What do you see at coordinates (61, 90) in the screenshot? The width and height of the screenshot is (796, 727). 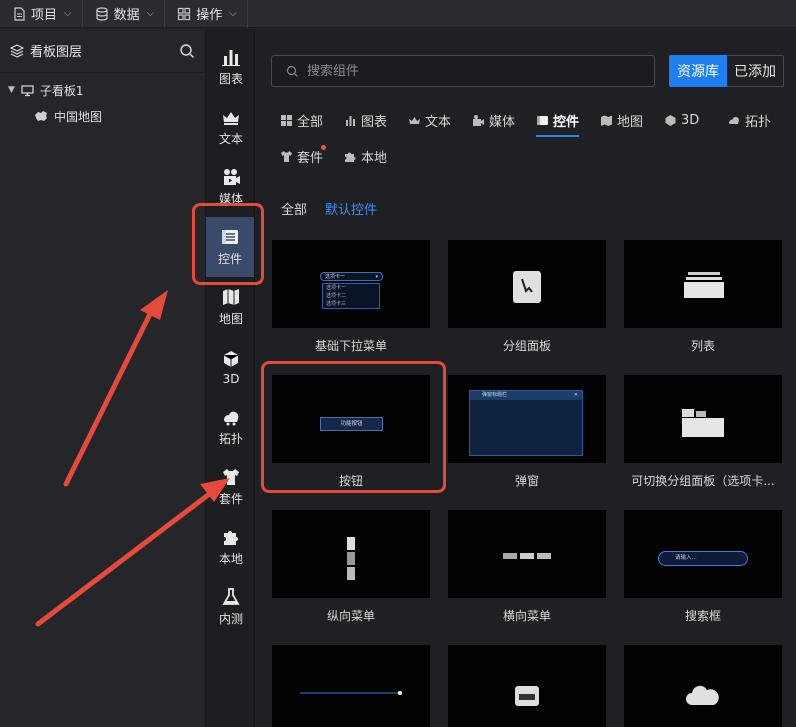 I see `tree-item-label: 子看板1` at bounding box center [61, 90].